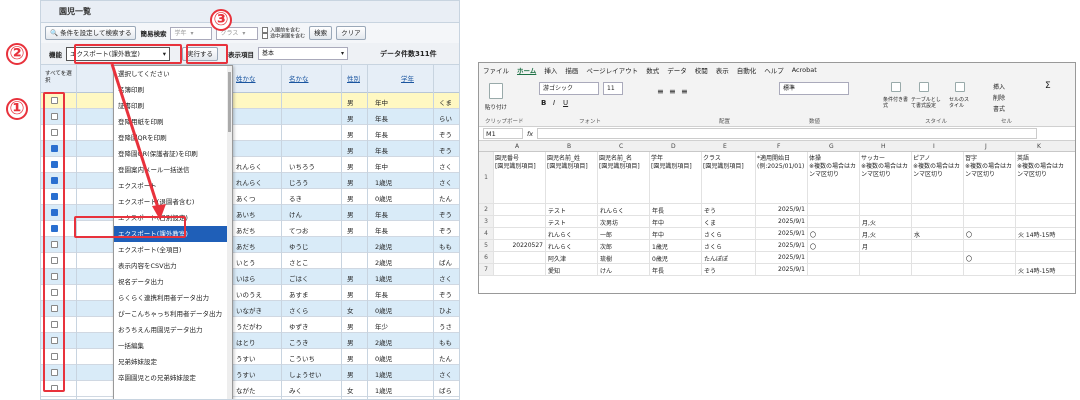 This screenshot has width=1080, height=400. Describe the element at coordinates (543, 103) in the screenshot. I see `bold-icon: B` at that location.